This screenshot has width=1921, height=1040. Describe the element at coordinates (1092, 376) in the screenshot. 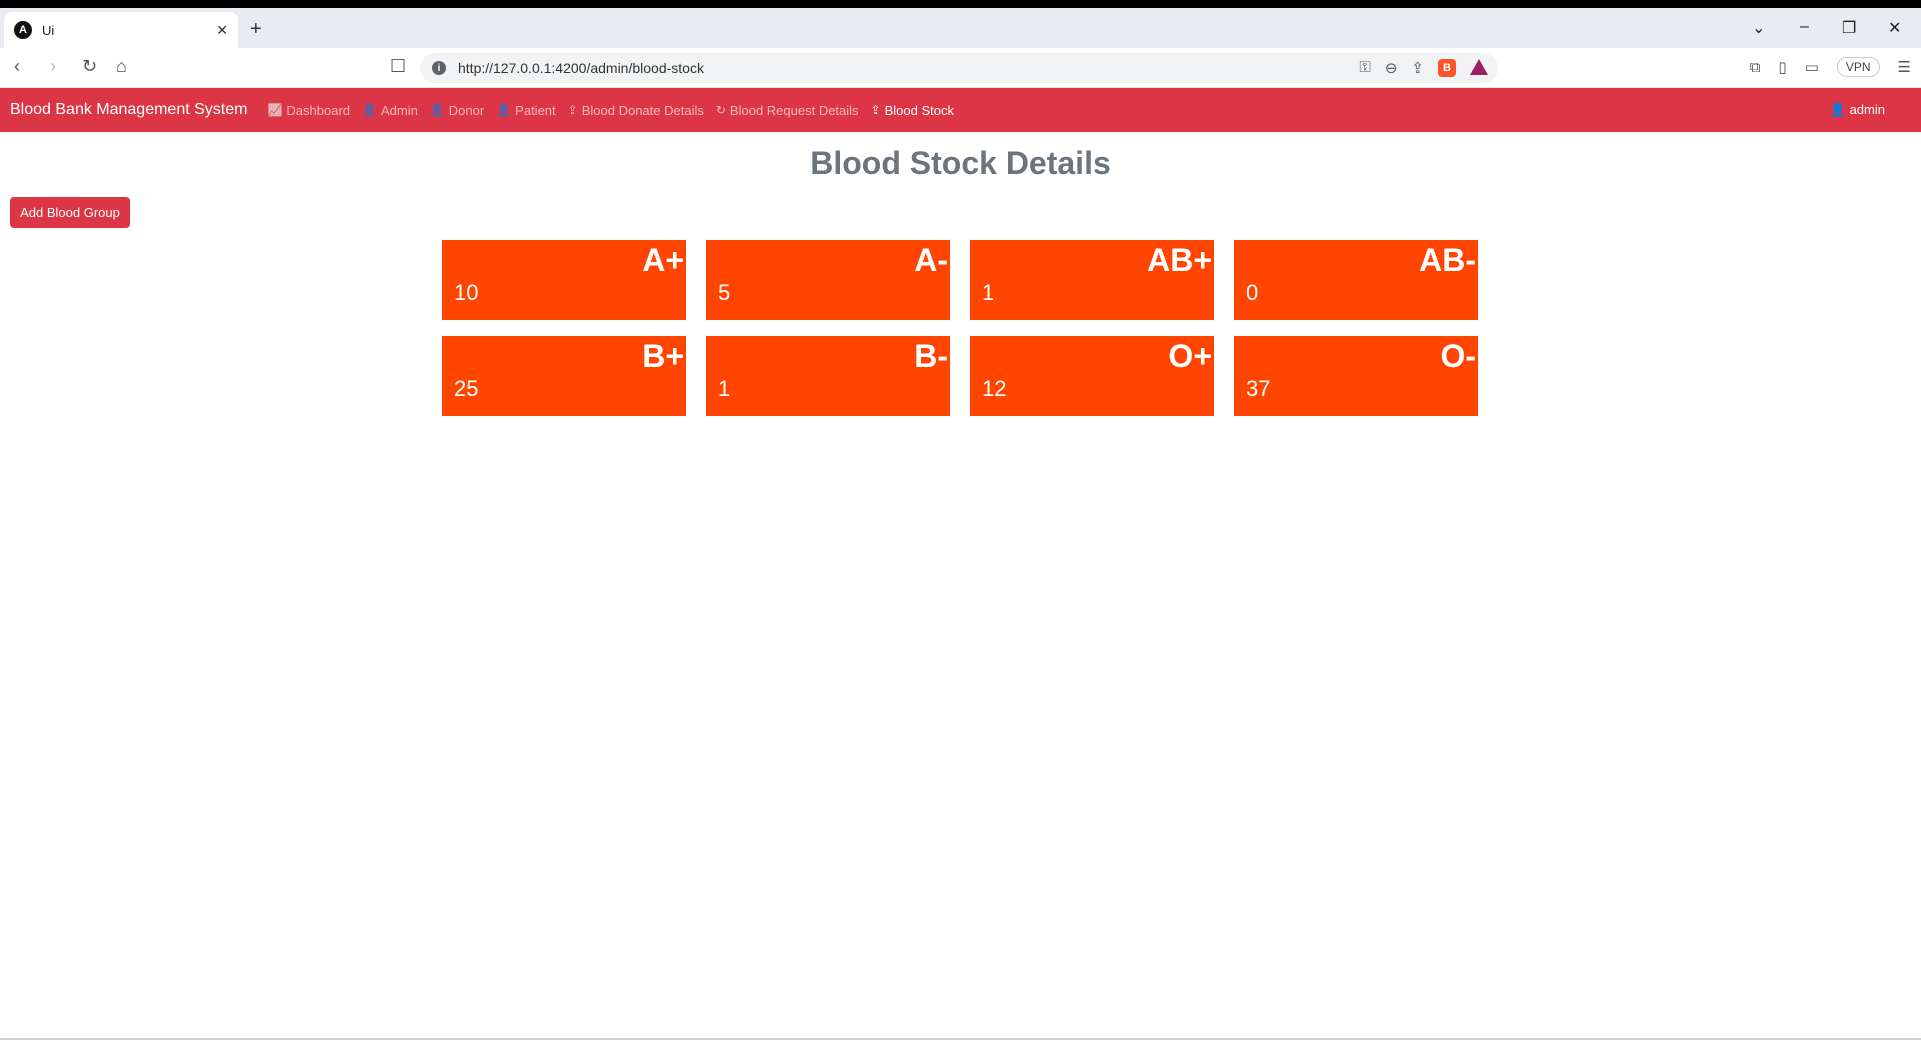

I see `stock-card-o-pos: O+ 12` at that location.